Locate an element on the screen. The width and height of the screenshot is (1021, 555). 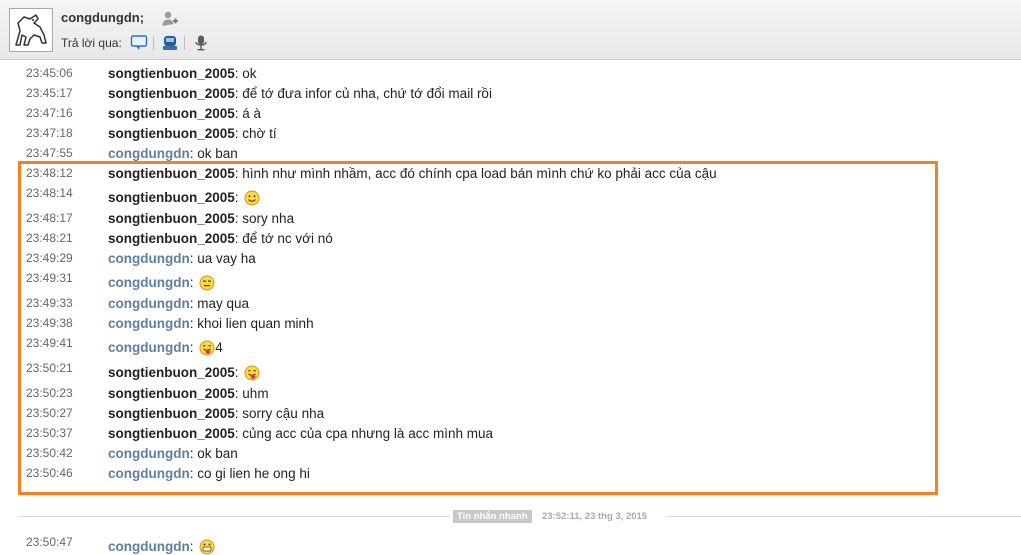
message-row: 23:45:06 songtienbuon_2005: ok is located at coordinates (500, 76).